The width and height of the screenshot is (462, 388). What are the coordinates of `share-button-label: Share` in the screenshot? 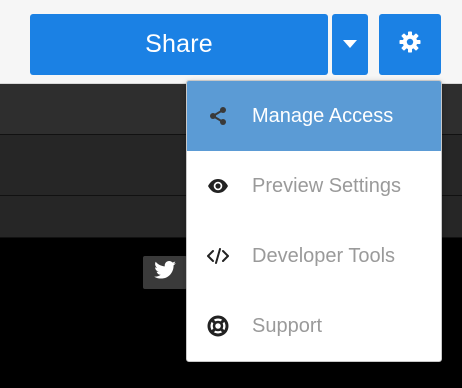 It's located at (179, 44).